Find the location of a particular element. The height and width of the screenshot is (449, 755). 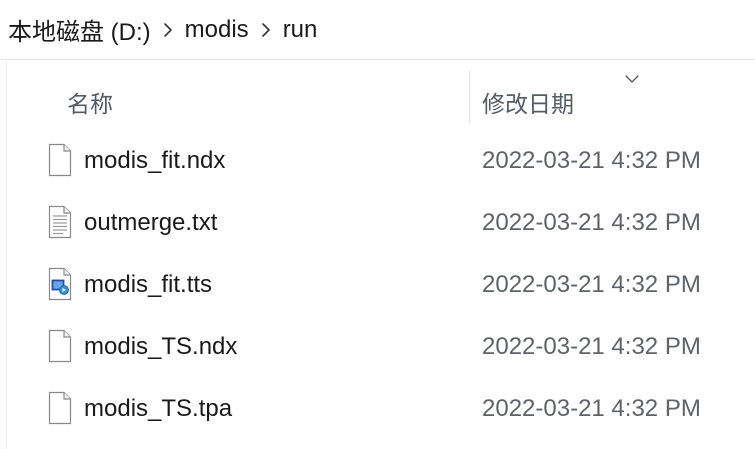

column-header-date-modified: 修改日期 is located at coordinates (528, 102).